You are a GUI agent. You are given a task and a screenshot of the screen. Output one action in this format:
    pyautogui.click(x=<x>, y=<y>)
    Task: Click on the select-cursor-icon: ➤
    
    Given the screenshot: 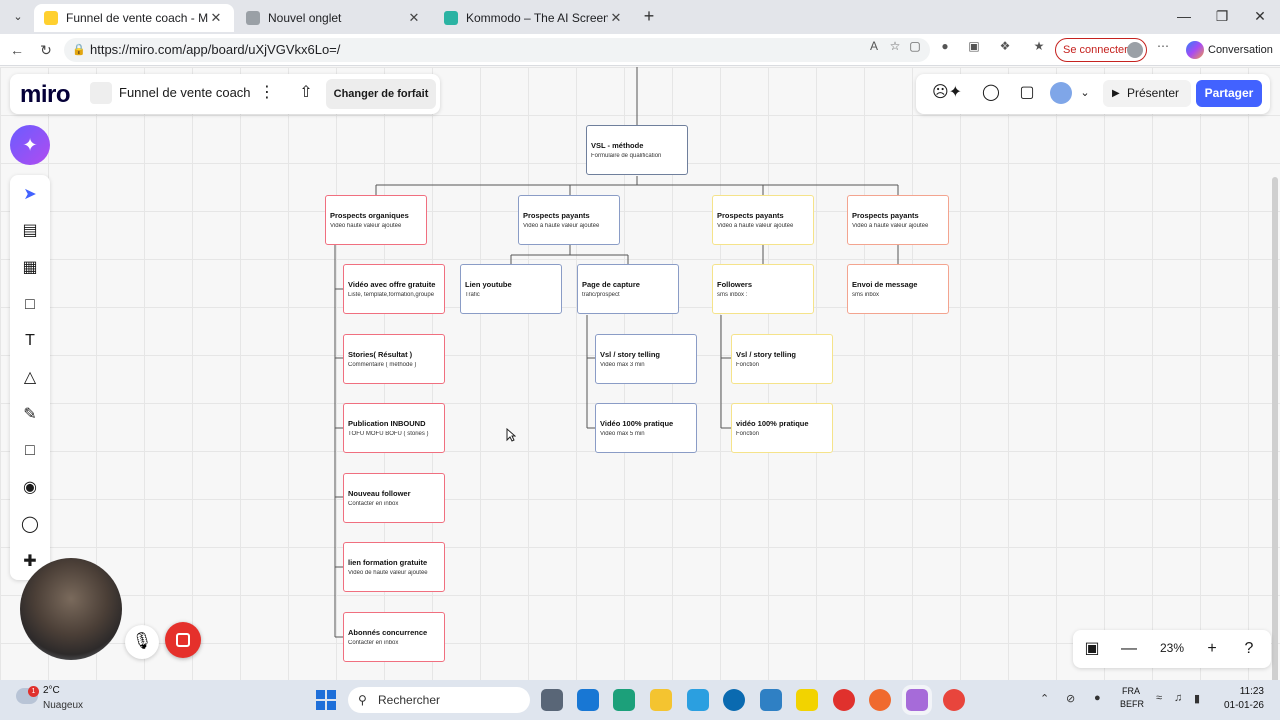 What is the action you would take?
    pyautogui.click(x=30, y=195)
    